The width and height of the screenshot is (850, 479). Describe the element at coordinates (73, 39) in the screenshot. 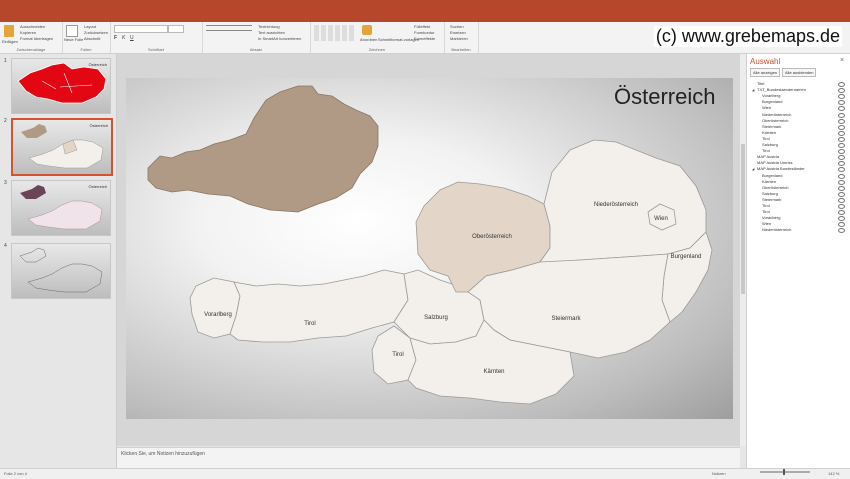

I see `new-slide-button: Neue Folie` at that location.